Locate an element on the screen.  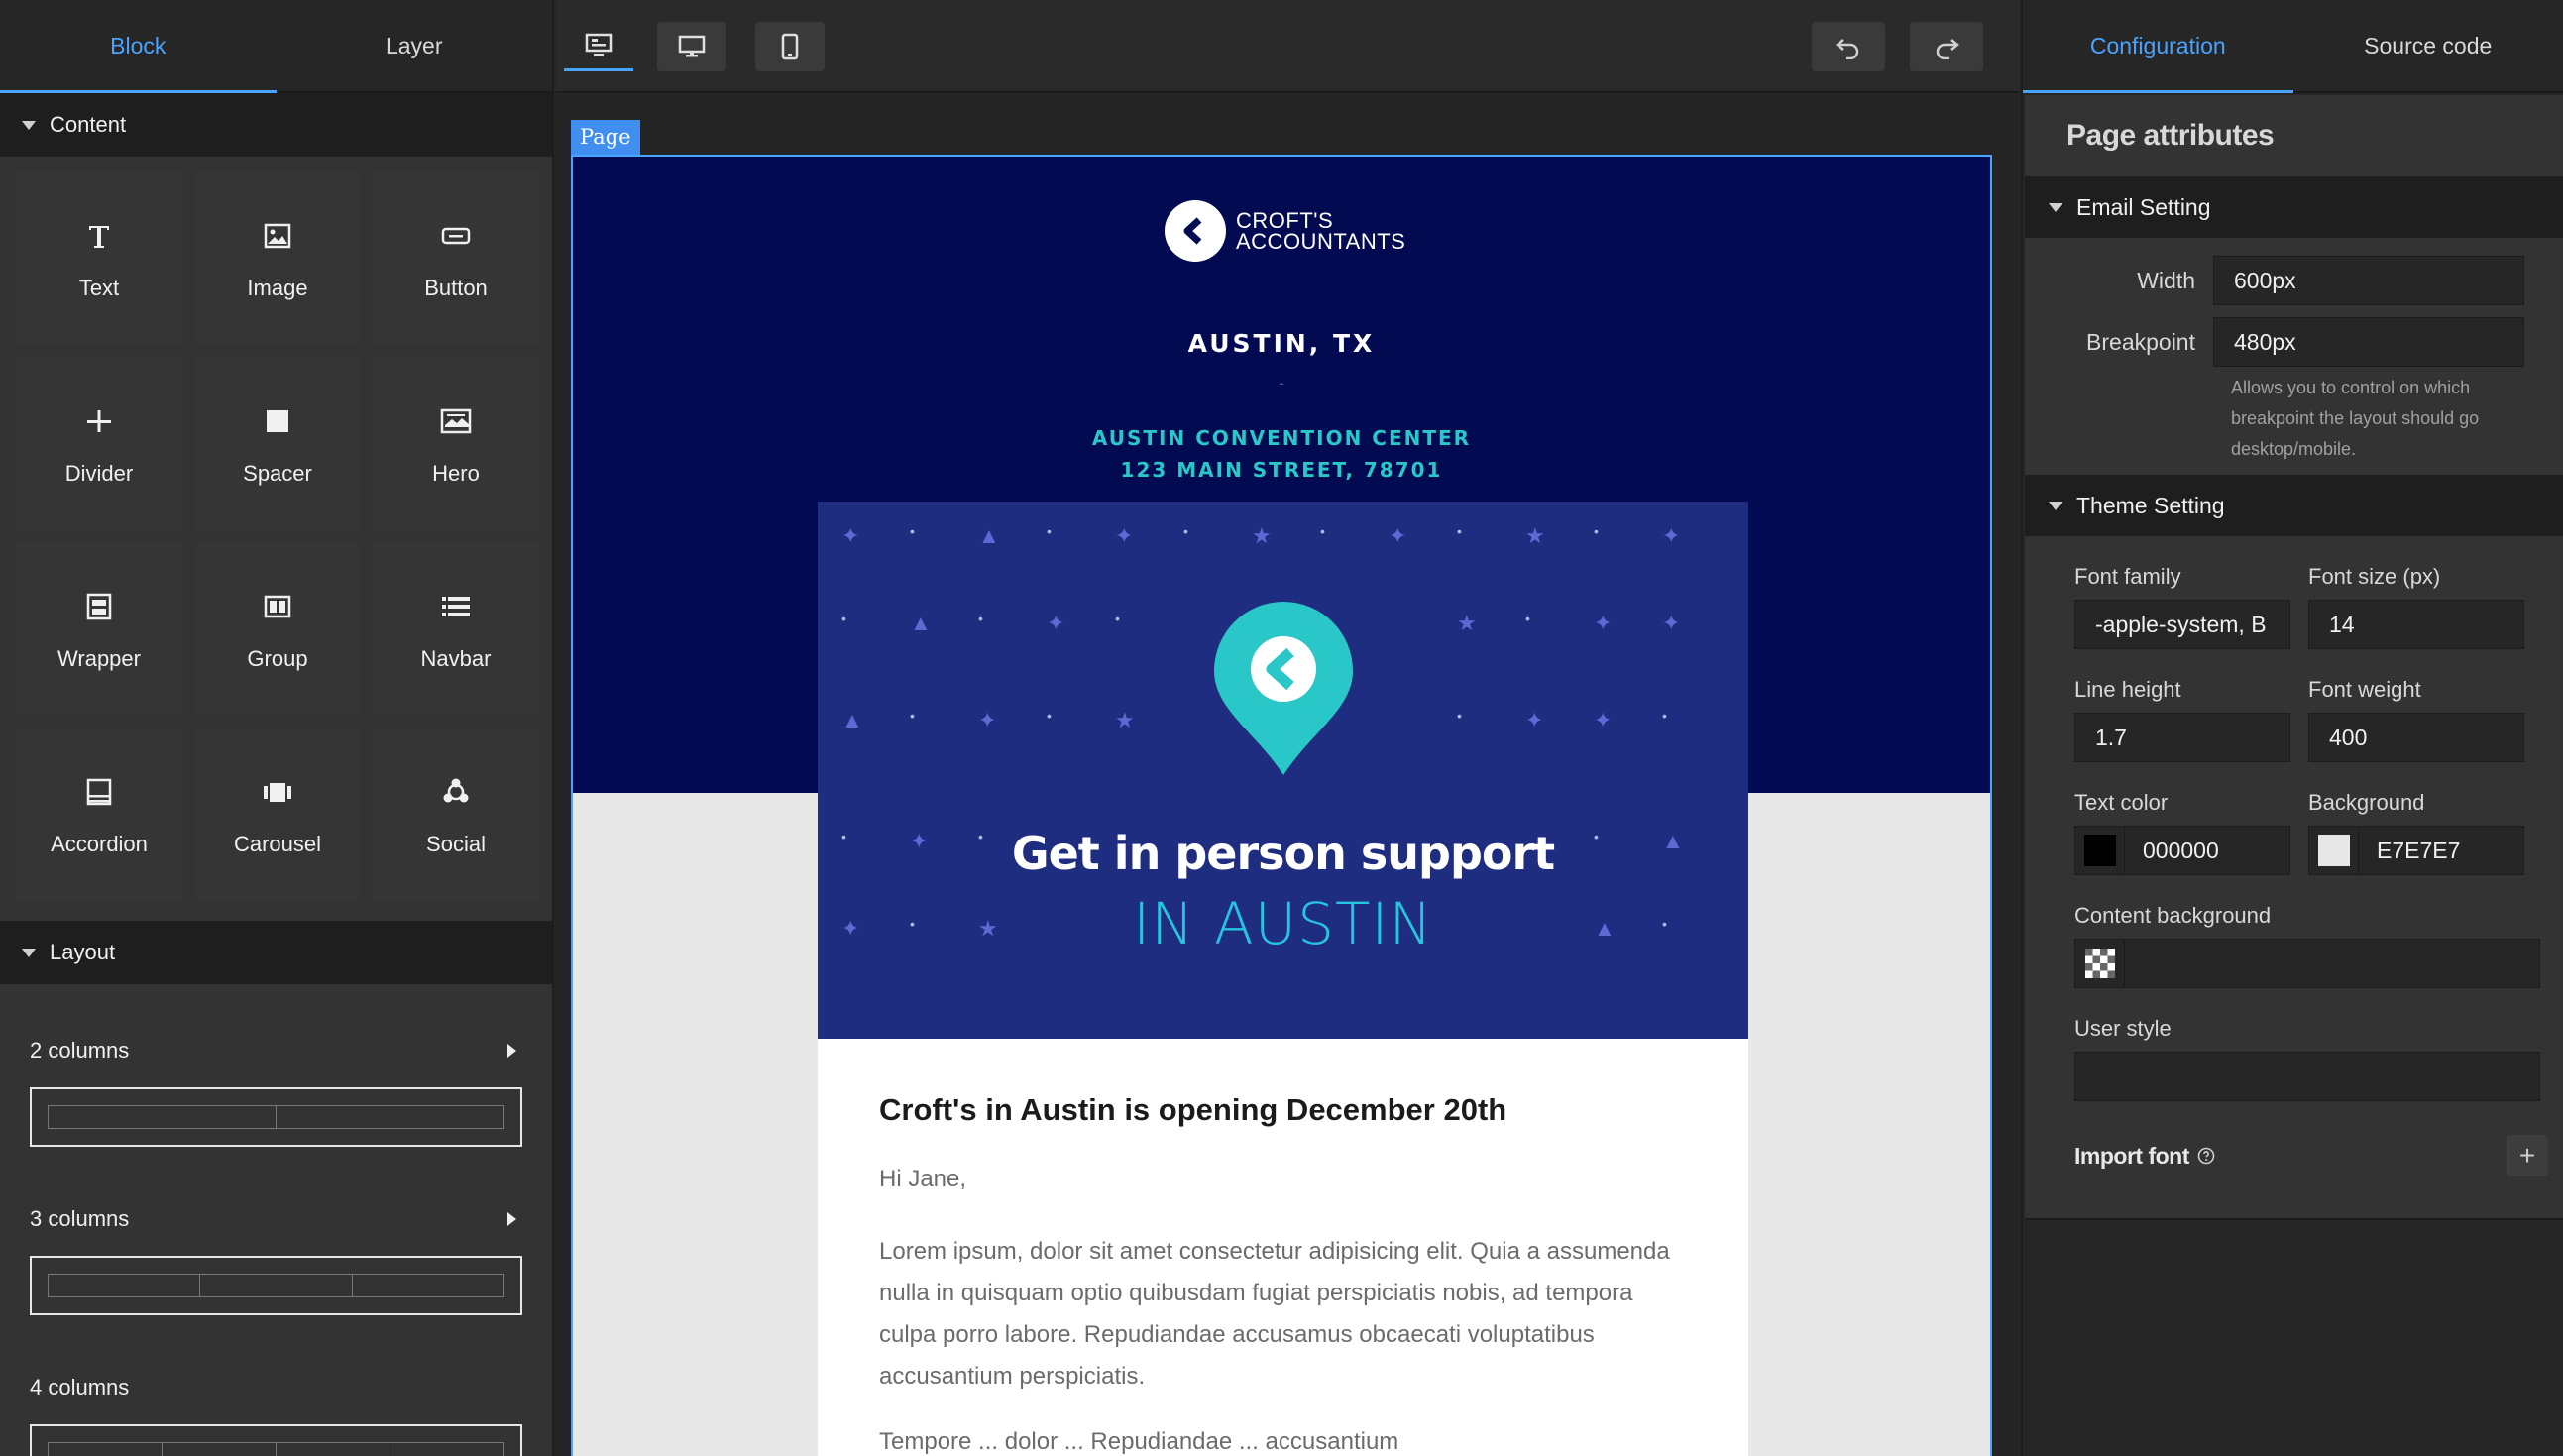
mobile-view-button is located at coordinates (790, 46).